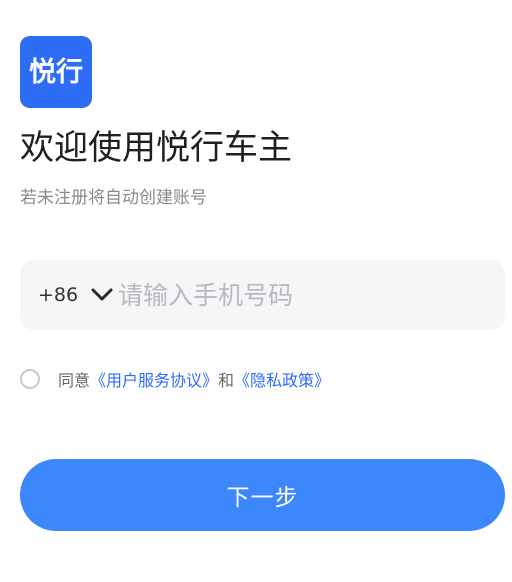 This screenshot has height=582, width=512. I want to click on agreement-row: 同意 《用户服务协议》 和 《隐私政策》, so click(175, 379).